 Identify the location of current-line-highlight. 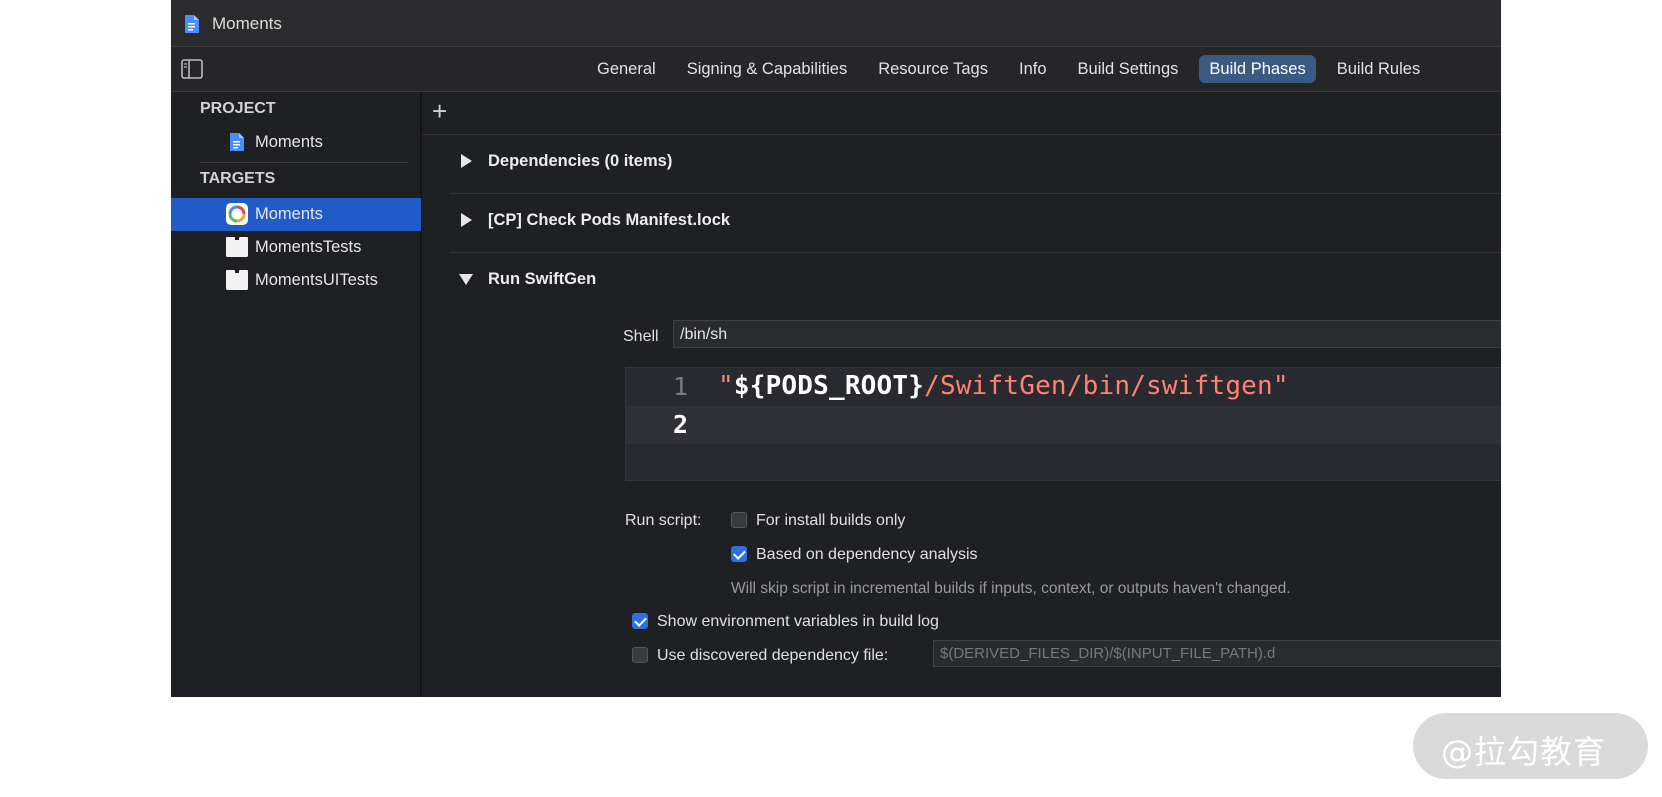
(1063, 425).